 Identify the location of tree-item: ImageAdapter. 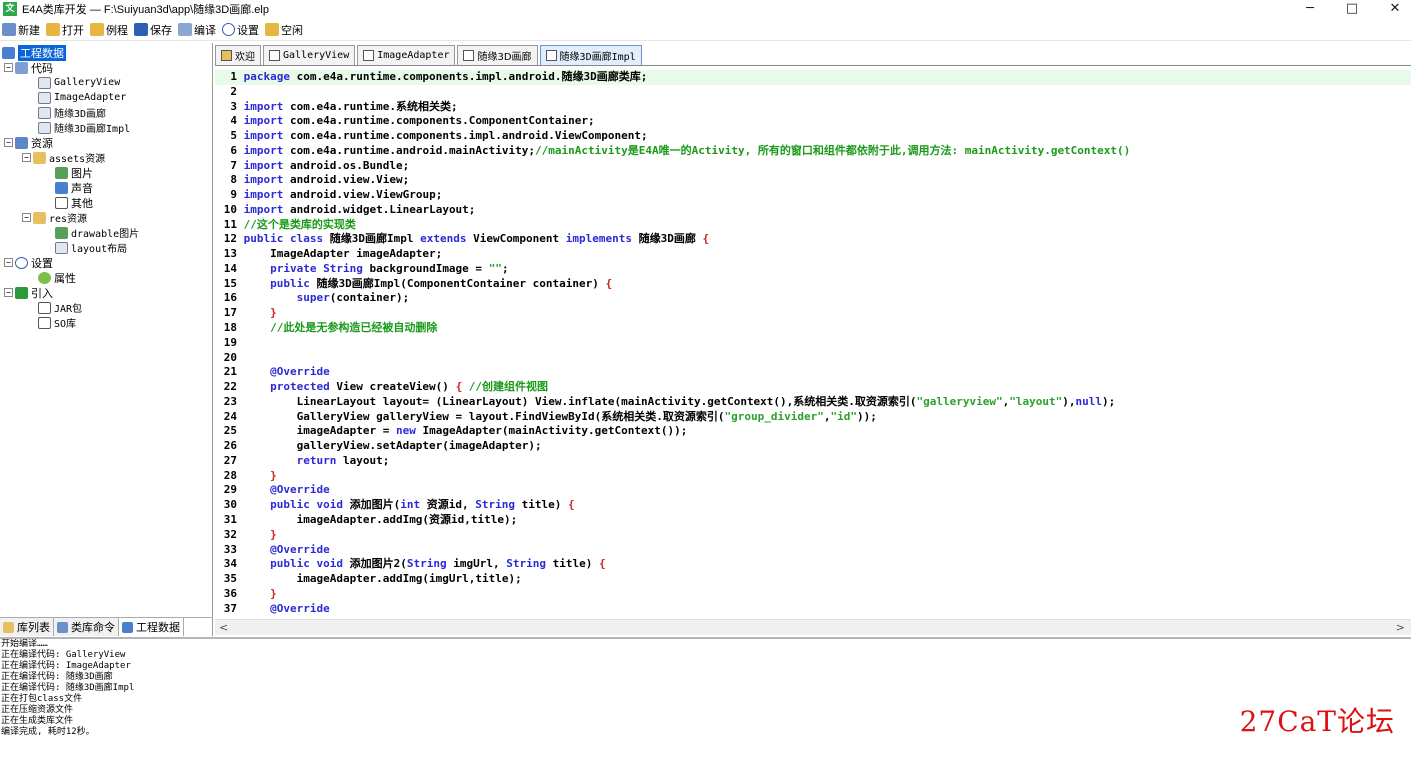
(82, 97).